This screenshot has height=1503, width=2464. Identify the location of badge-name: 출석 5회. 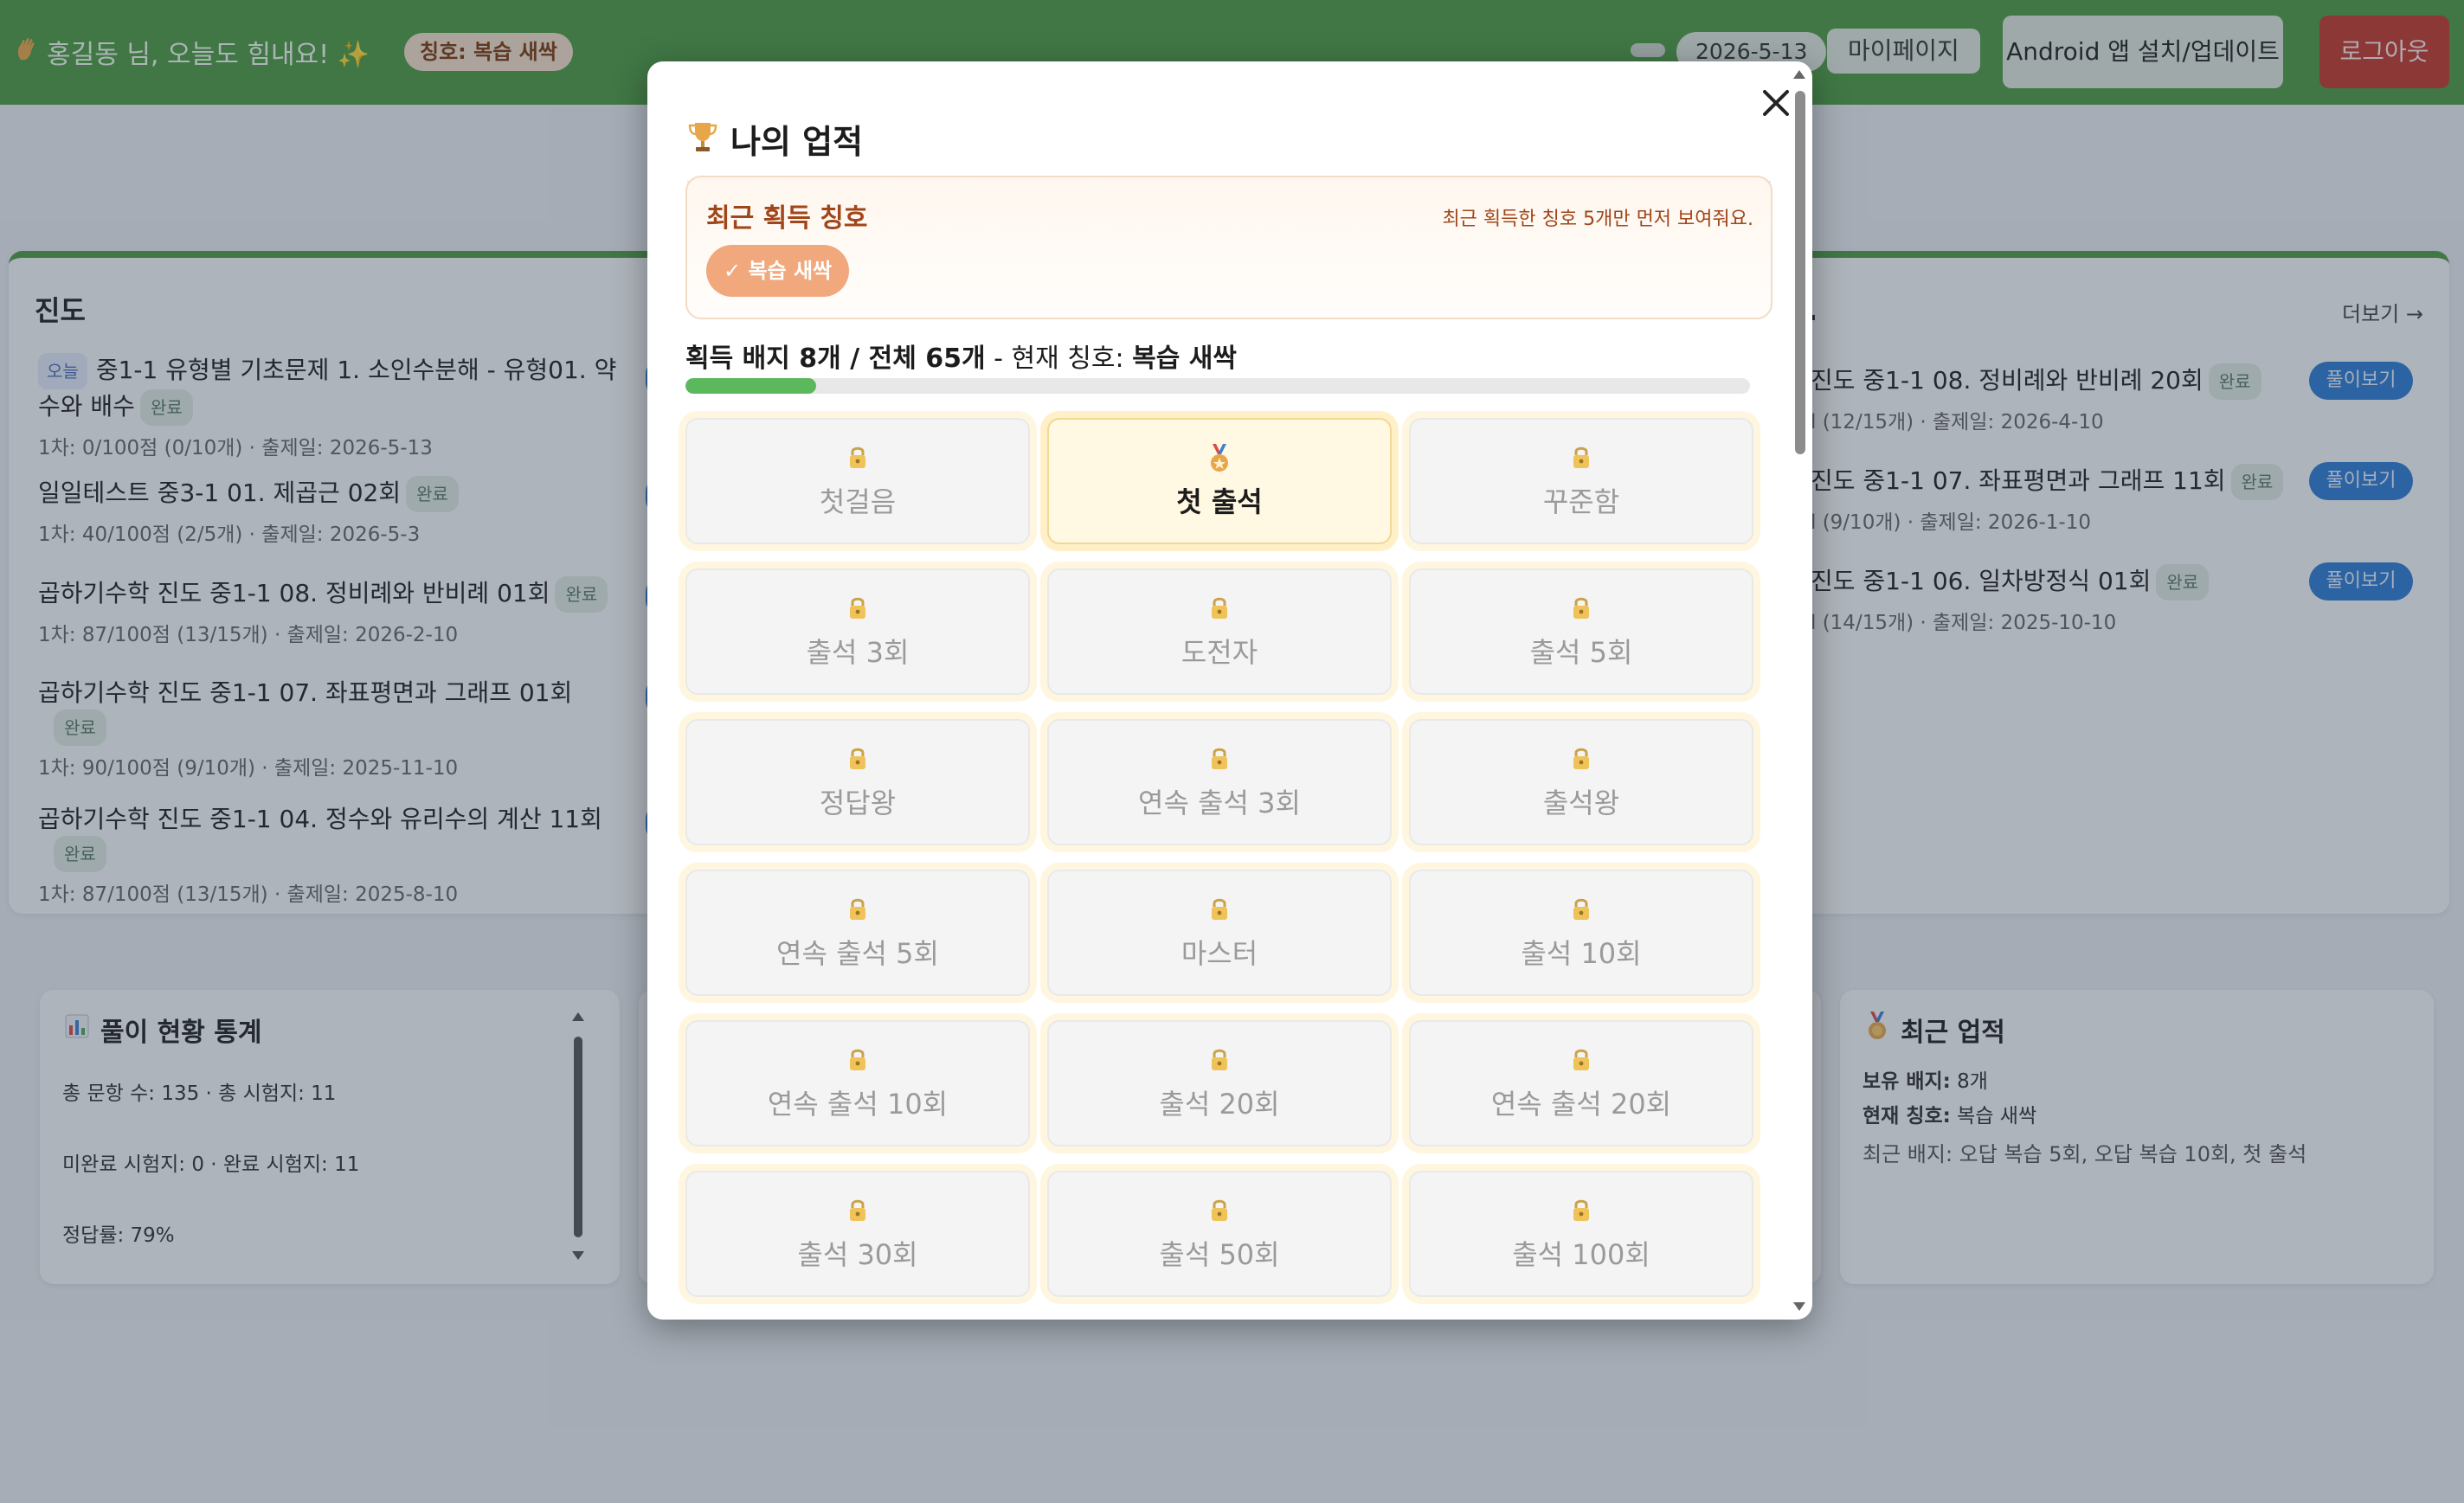
(1581, 652).